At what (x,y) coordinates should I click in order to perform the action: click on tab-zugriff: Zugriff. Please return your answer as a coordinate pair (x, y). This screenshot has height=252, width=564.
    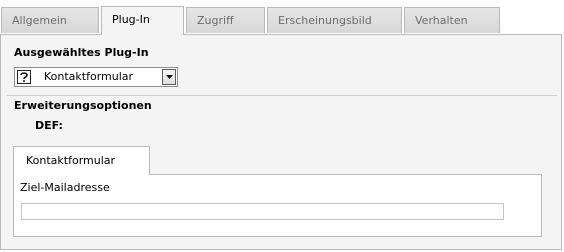
    Looking at the image, I should click on (225, 20).